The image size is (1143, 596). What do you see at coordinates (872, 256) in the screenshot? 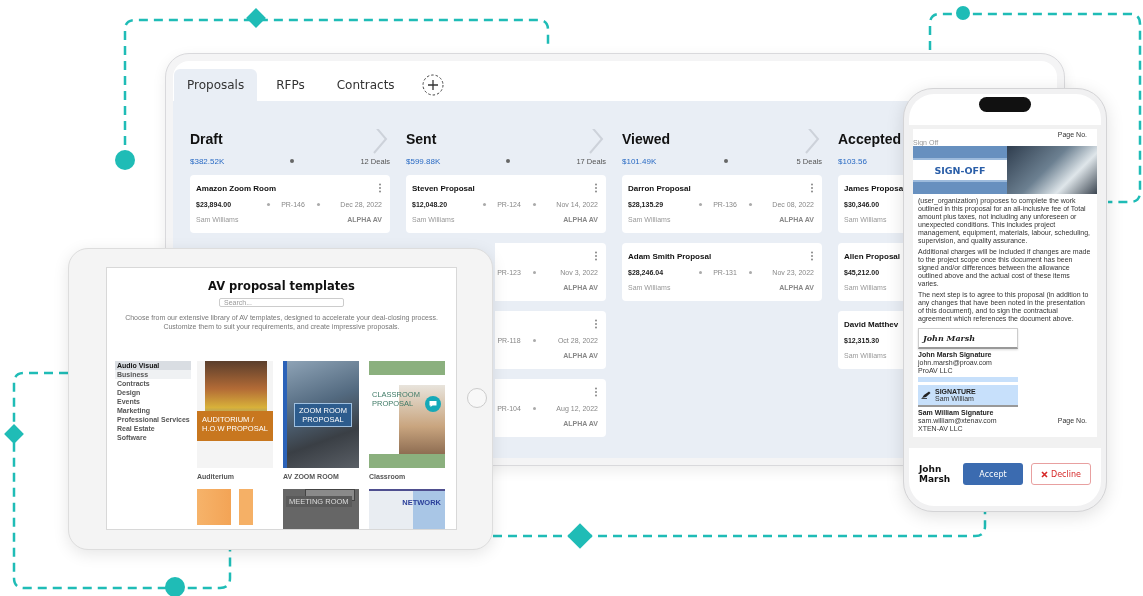
I see `proposal-title: Allen Proposal` at bounding box center [872, 256].